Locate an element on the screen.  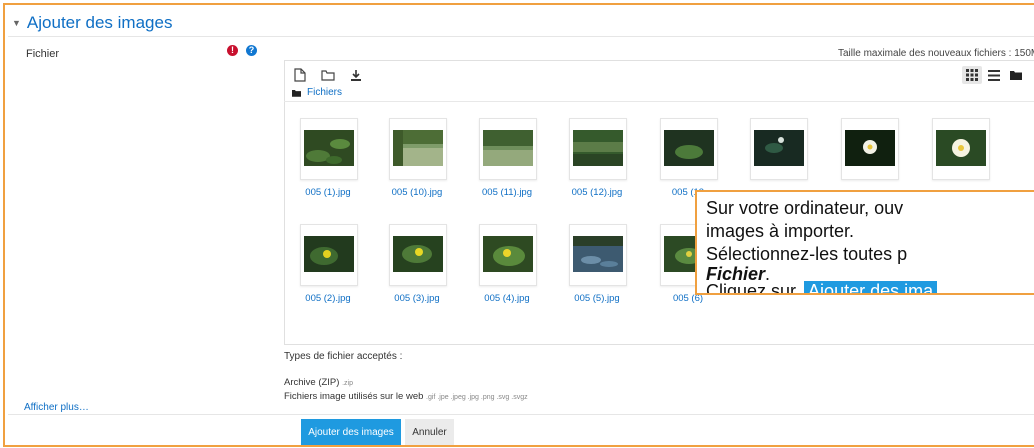
file-tile: 005 (10).jpg is located at coordinates (426, 158).